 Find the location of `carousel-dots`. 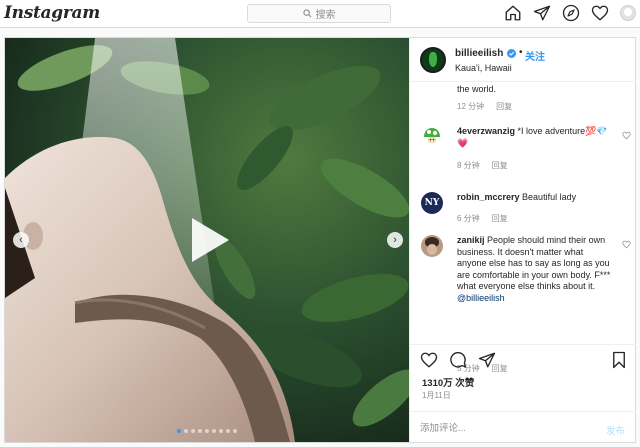

carousel-dots is located at coordinates (207, 431).